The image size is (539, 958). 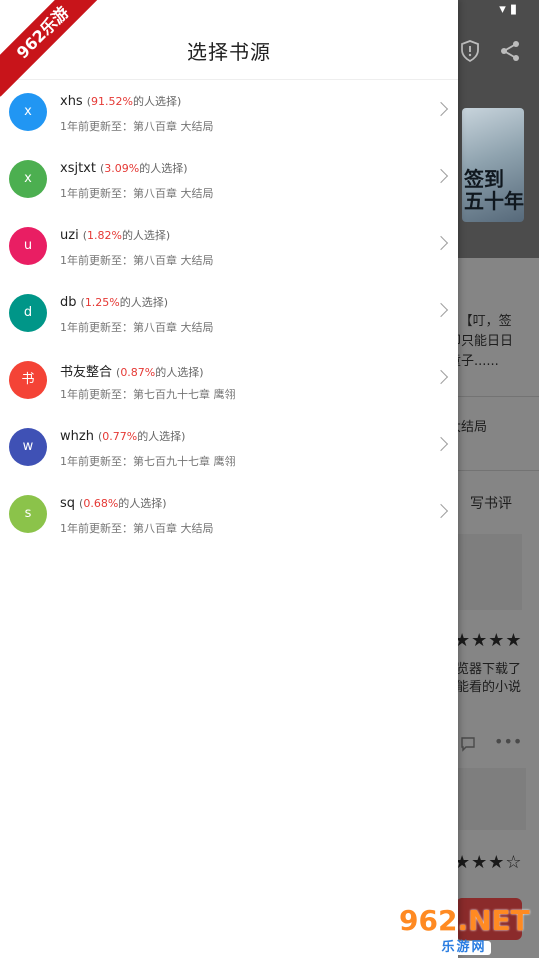 What do you see at coordinates (229, 448) in the screenshot?
I see `source-item: w whzh (0.77%的人选择) 1年前更新至：第七百九十七章 鹰翎` at bounding box center [229, 448].